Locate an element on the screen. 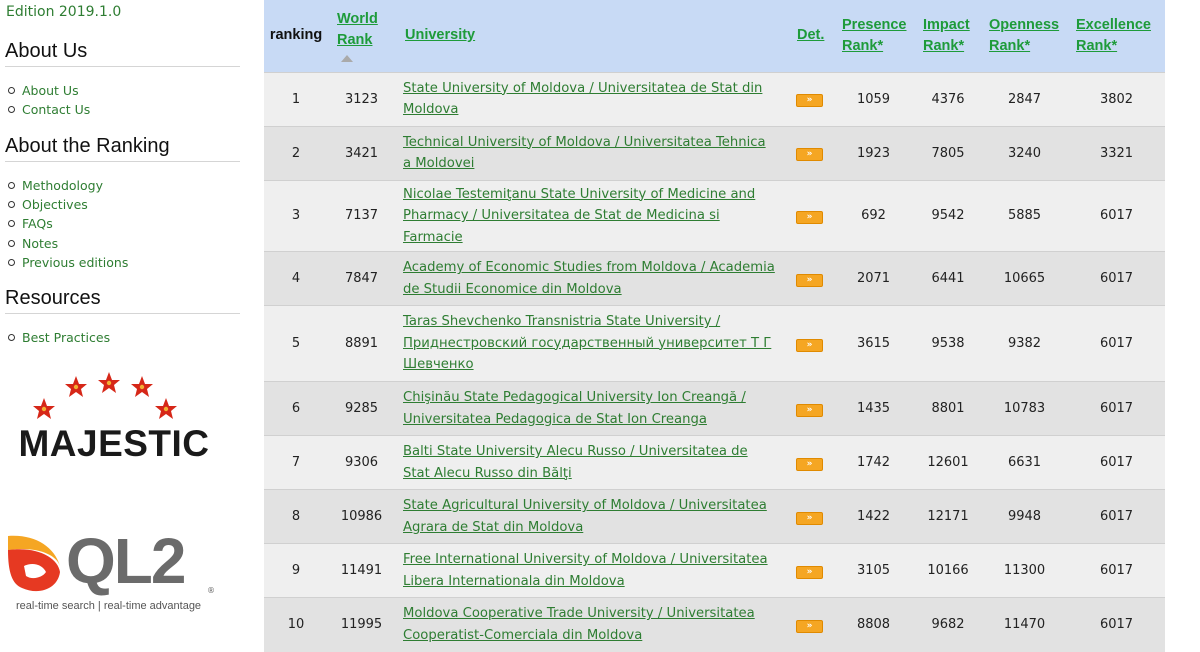 The image size is (1200, 652). majestic-logo: MAJESTIC is located at coordinates (114, 420).